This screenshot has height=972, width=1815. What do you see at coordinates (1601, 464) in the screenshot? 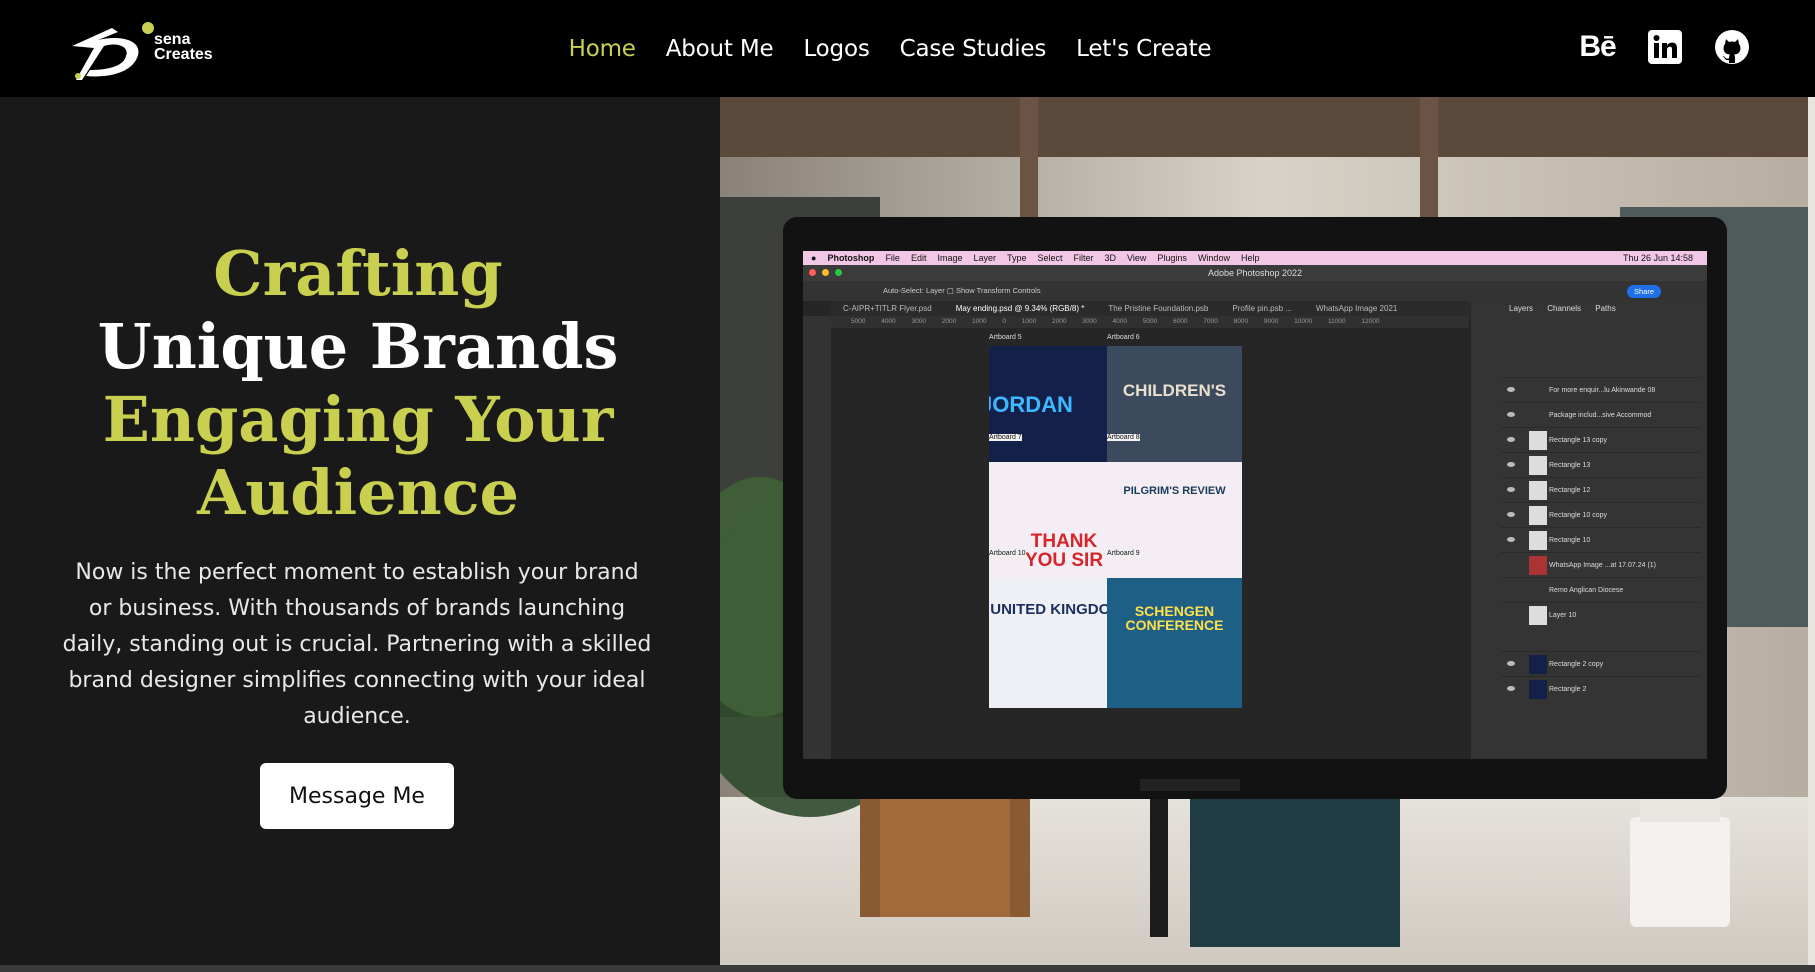
I see `layer-row: Rectangle 13` at bounding box center [1601, 464].